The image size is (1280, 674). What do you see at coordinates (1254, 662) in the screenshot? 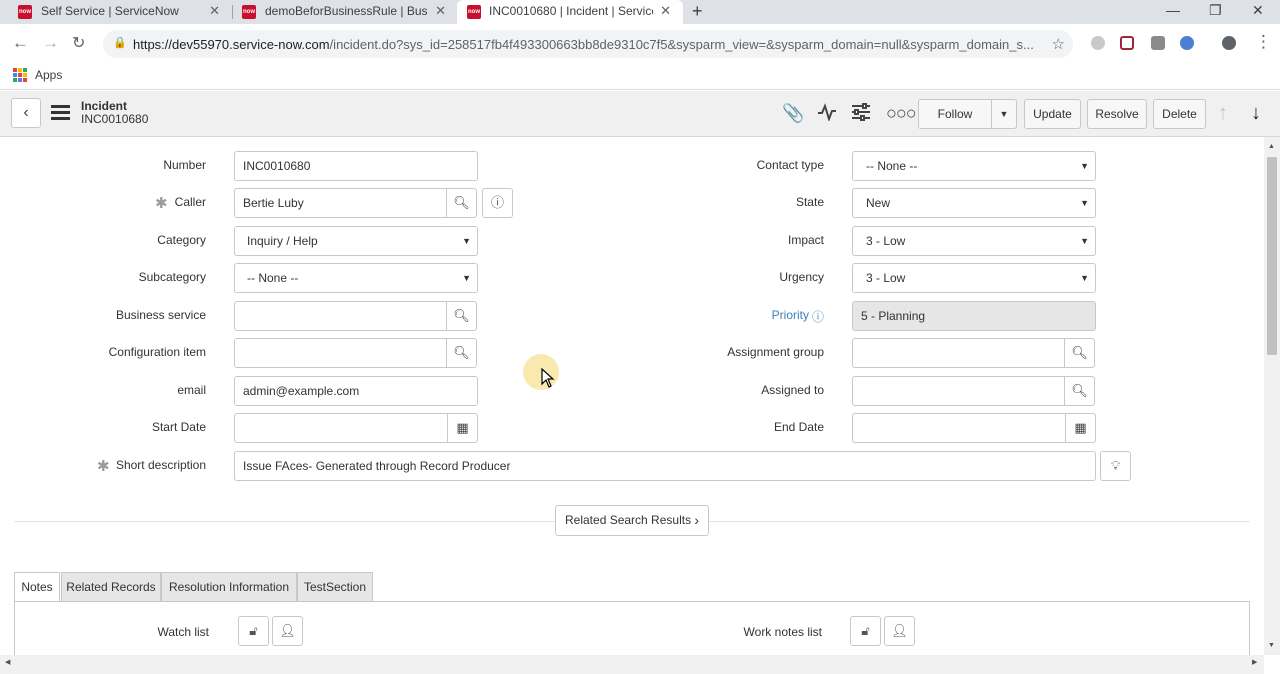
I see `scroll-right-icon: ▶` at bounding box center [1254, 662].